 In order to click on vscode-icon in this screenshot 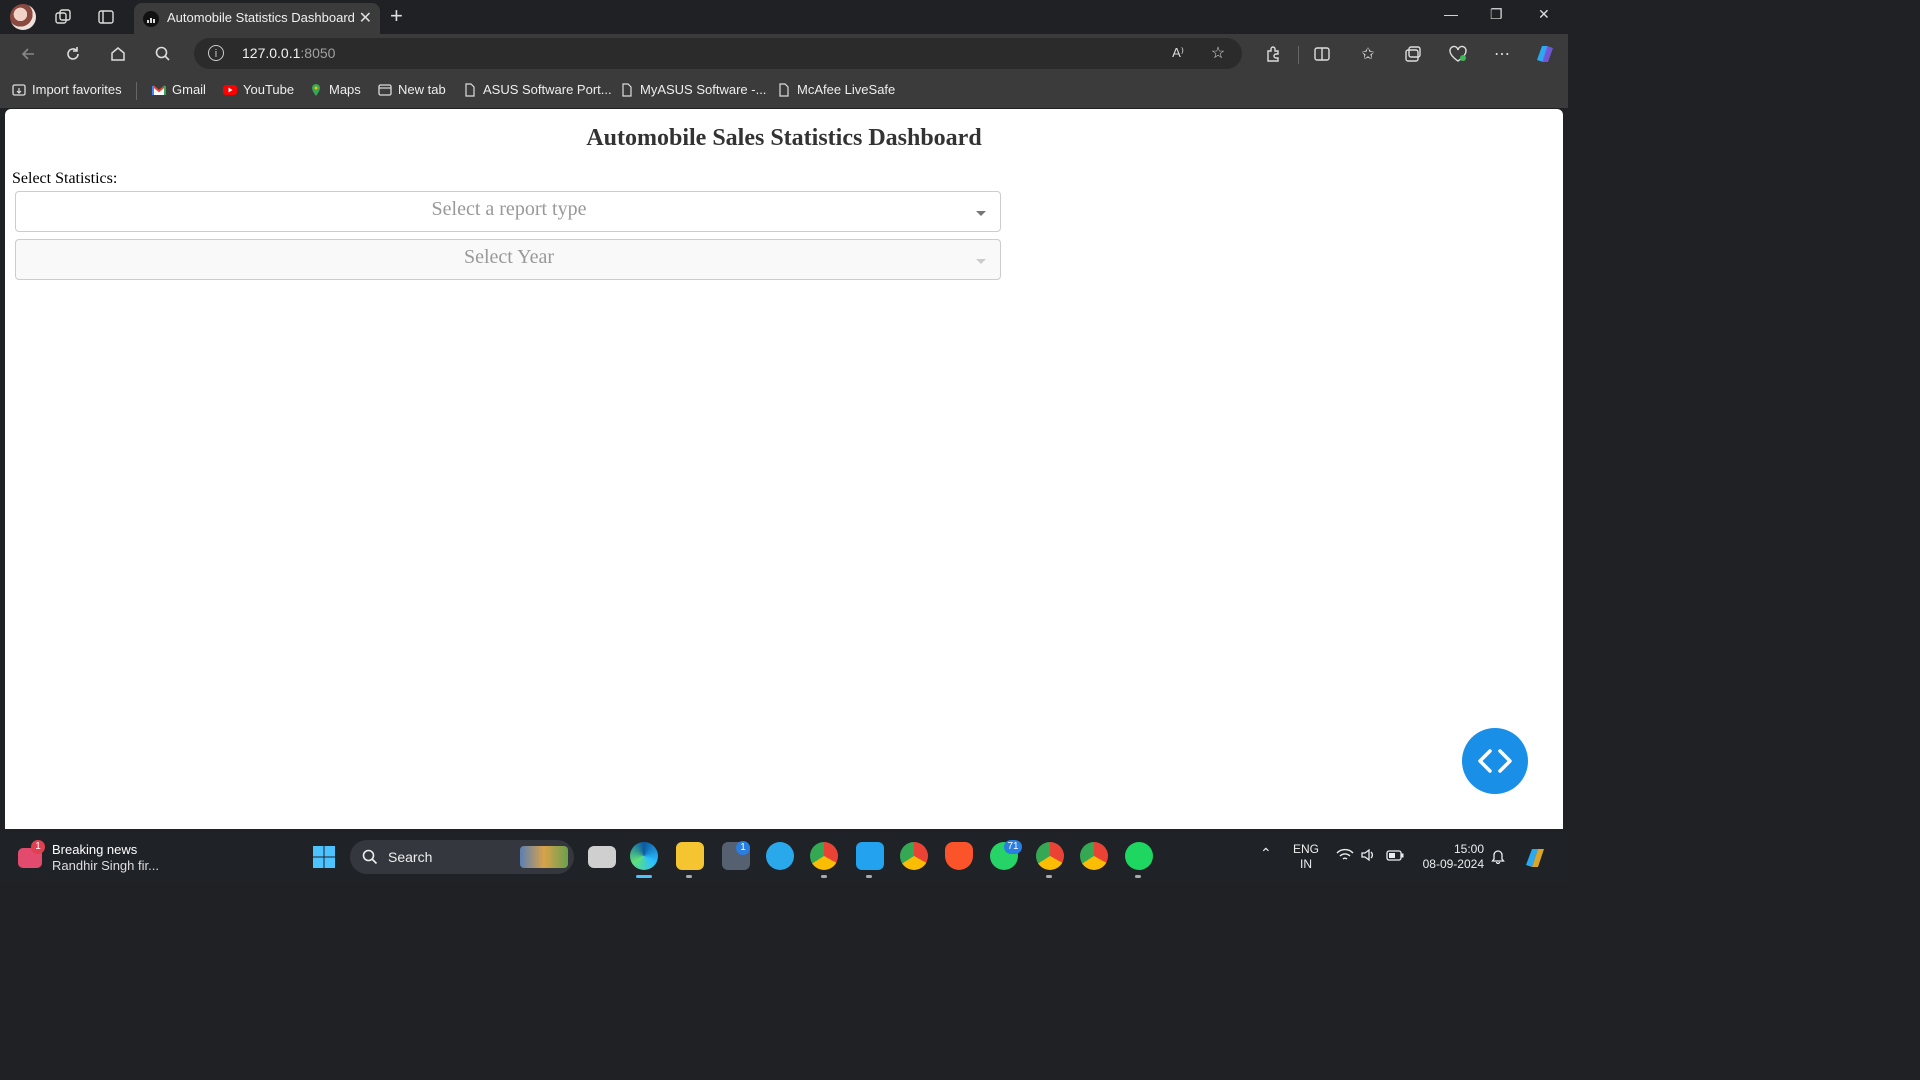, I will do `click(870, 856)`.